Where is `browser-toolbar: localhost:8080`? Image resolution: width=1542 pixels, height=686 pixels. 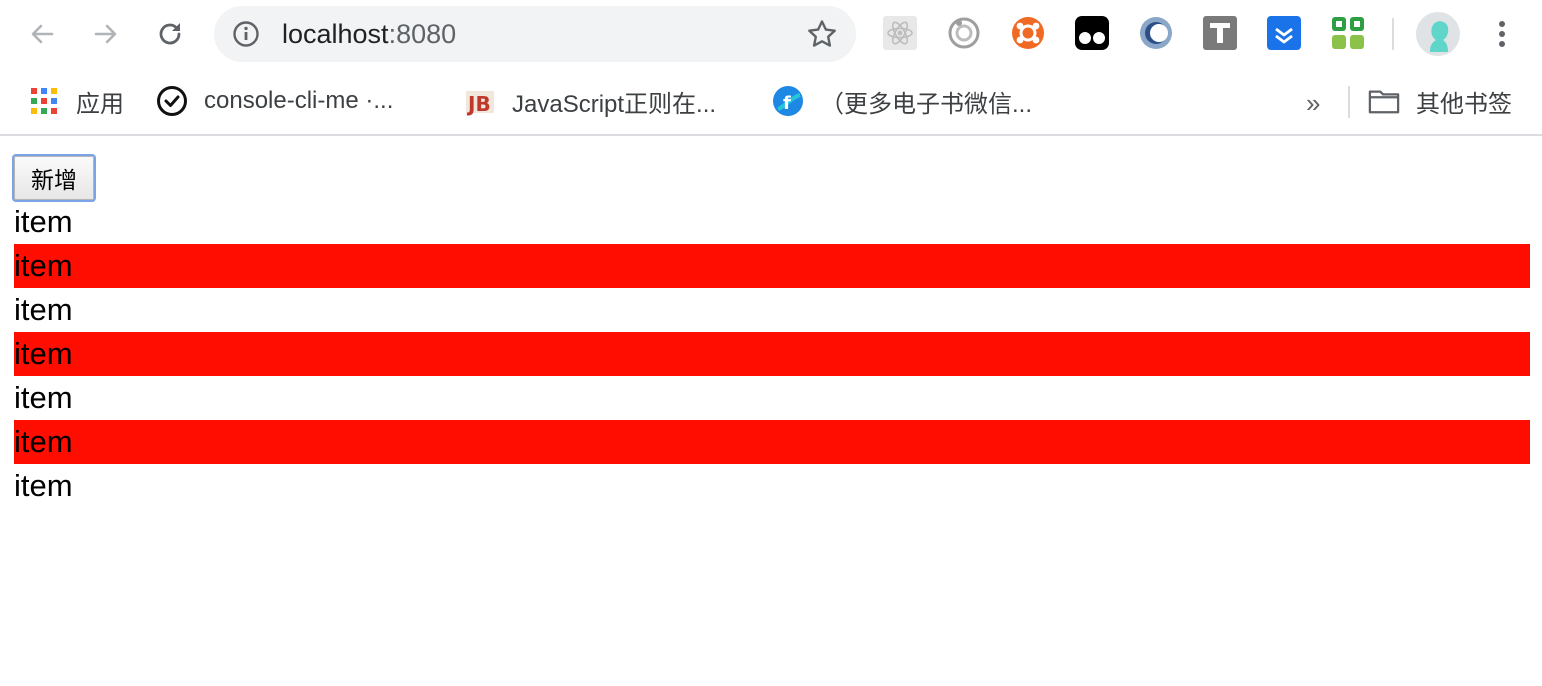
browser-toolbar: localhost:8080 is located at coordinates (771, 34).